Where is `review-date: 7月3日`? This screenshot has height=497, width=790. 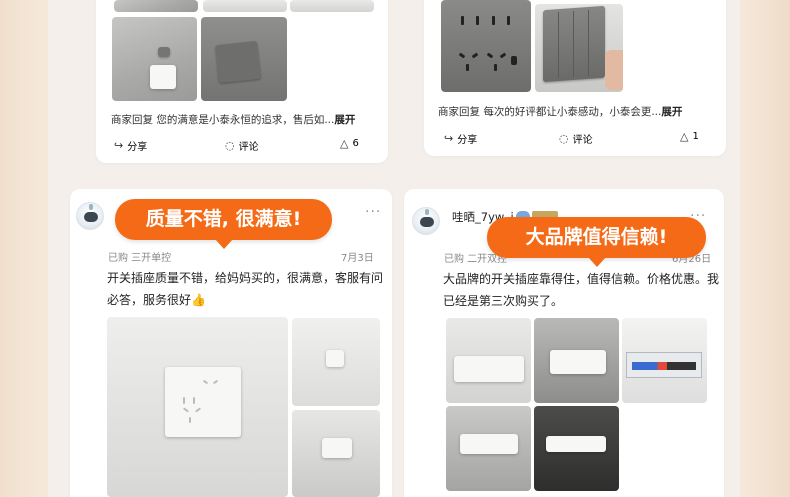
review-date: 7月3日 is located at coordinates (357, 258).